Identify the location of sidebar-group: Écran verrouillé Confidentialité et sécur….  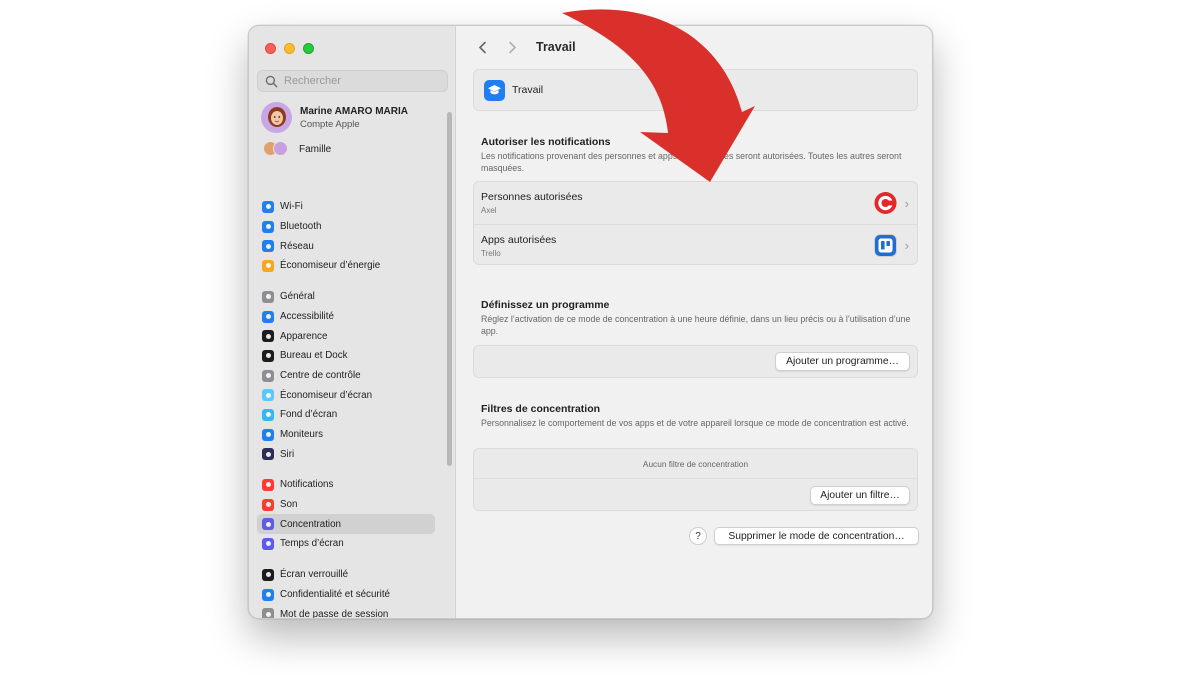
(346, 592).